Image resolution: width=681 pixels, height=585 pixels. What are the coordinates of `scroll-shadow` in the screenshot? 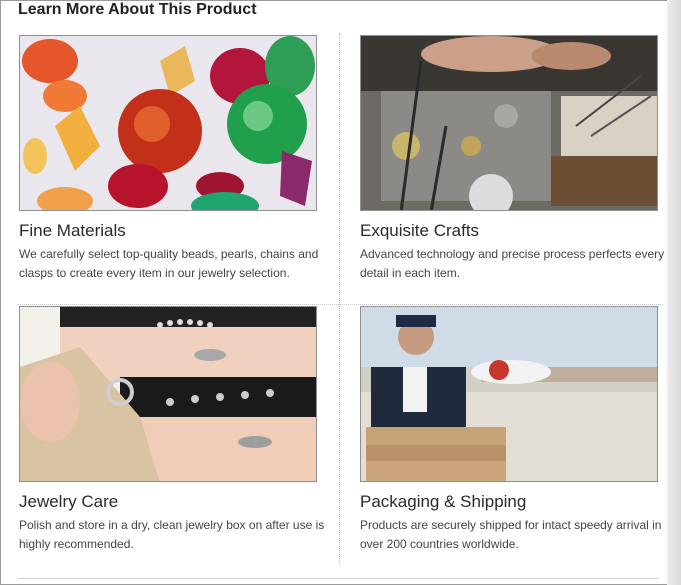 It's located at (674, 292).